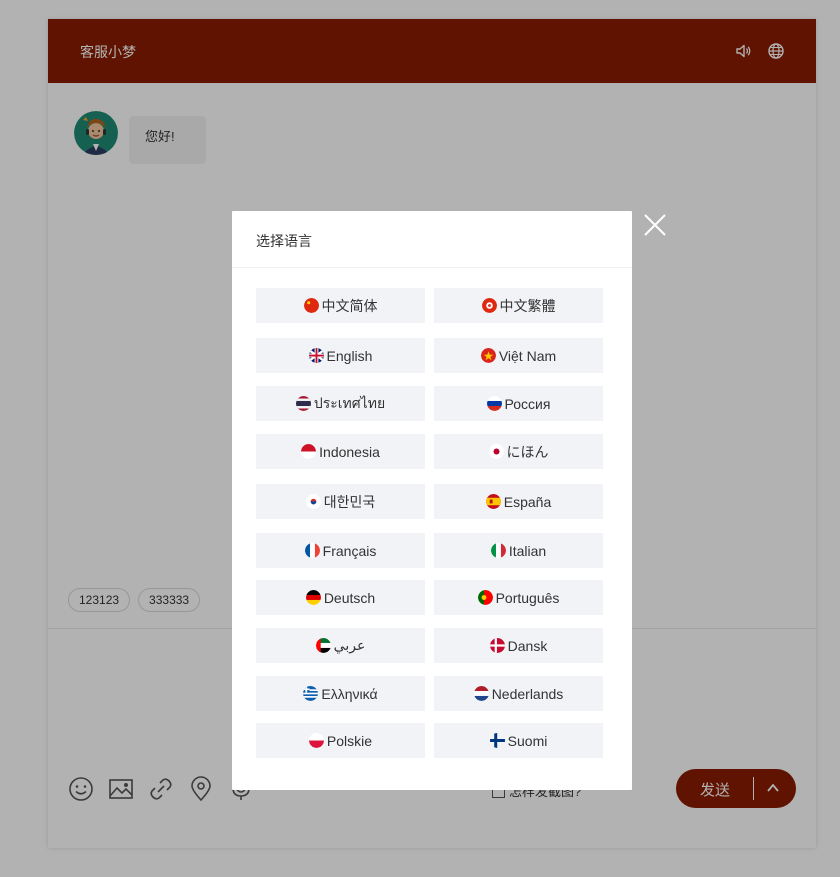 The height and width of the screenshot is (877, 840). I want to click on lang-label: Deutsch, so click(349, 597).